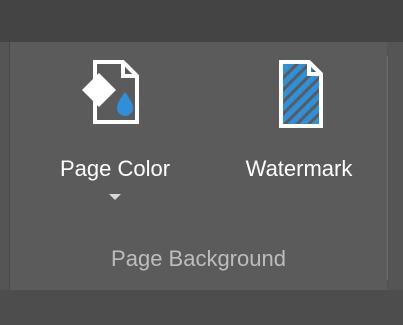  Describe the element at coordinates (201, 307) in the screenshot. I see `ribbon-bottom-strip` at that location.